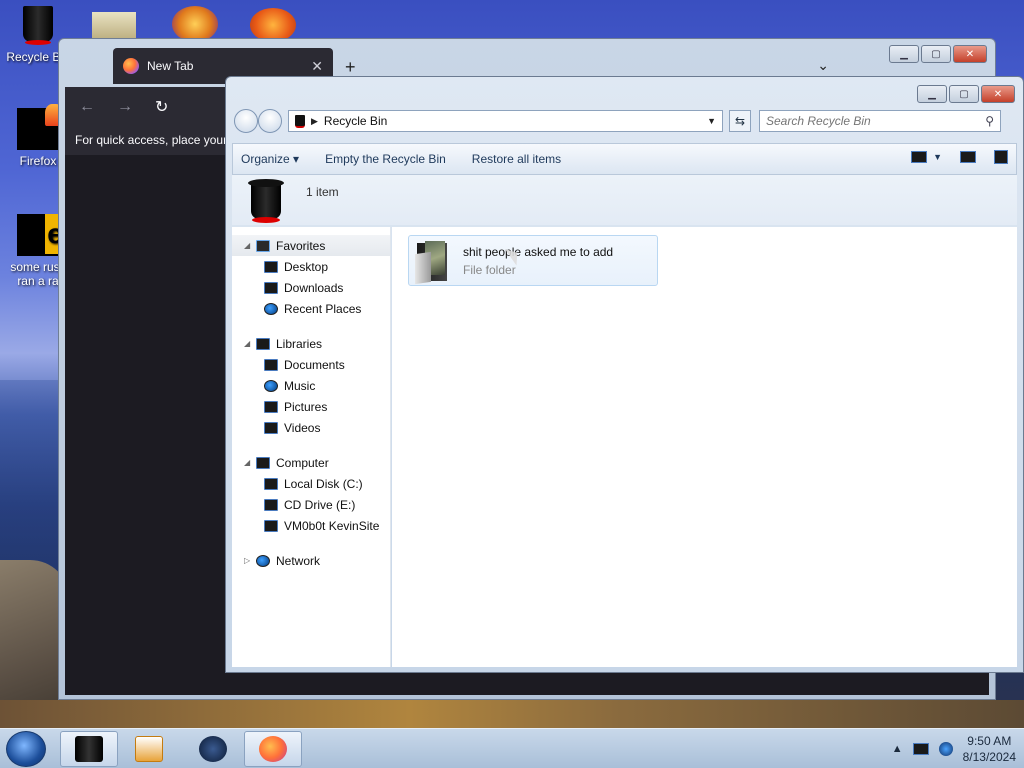 Image resolution: width=1024 pixels, height=768 pixels. What do you see at coordinates (332, 525) in the screenshot?
I see `nav-label: VM0b0t KevinSite` at bounding box center [332, 525].